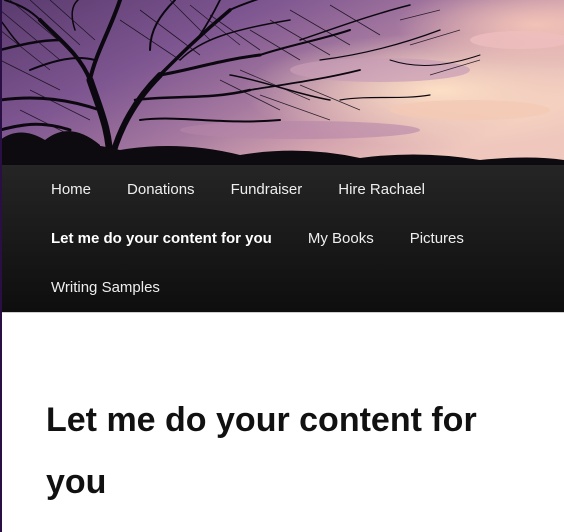 The height and width of the screenshot is (532, 564). I want to click on nav-row: Writing Samples, so click(105, 287).